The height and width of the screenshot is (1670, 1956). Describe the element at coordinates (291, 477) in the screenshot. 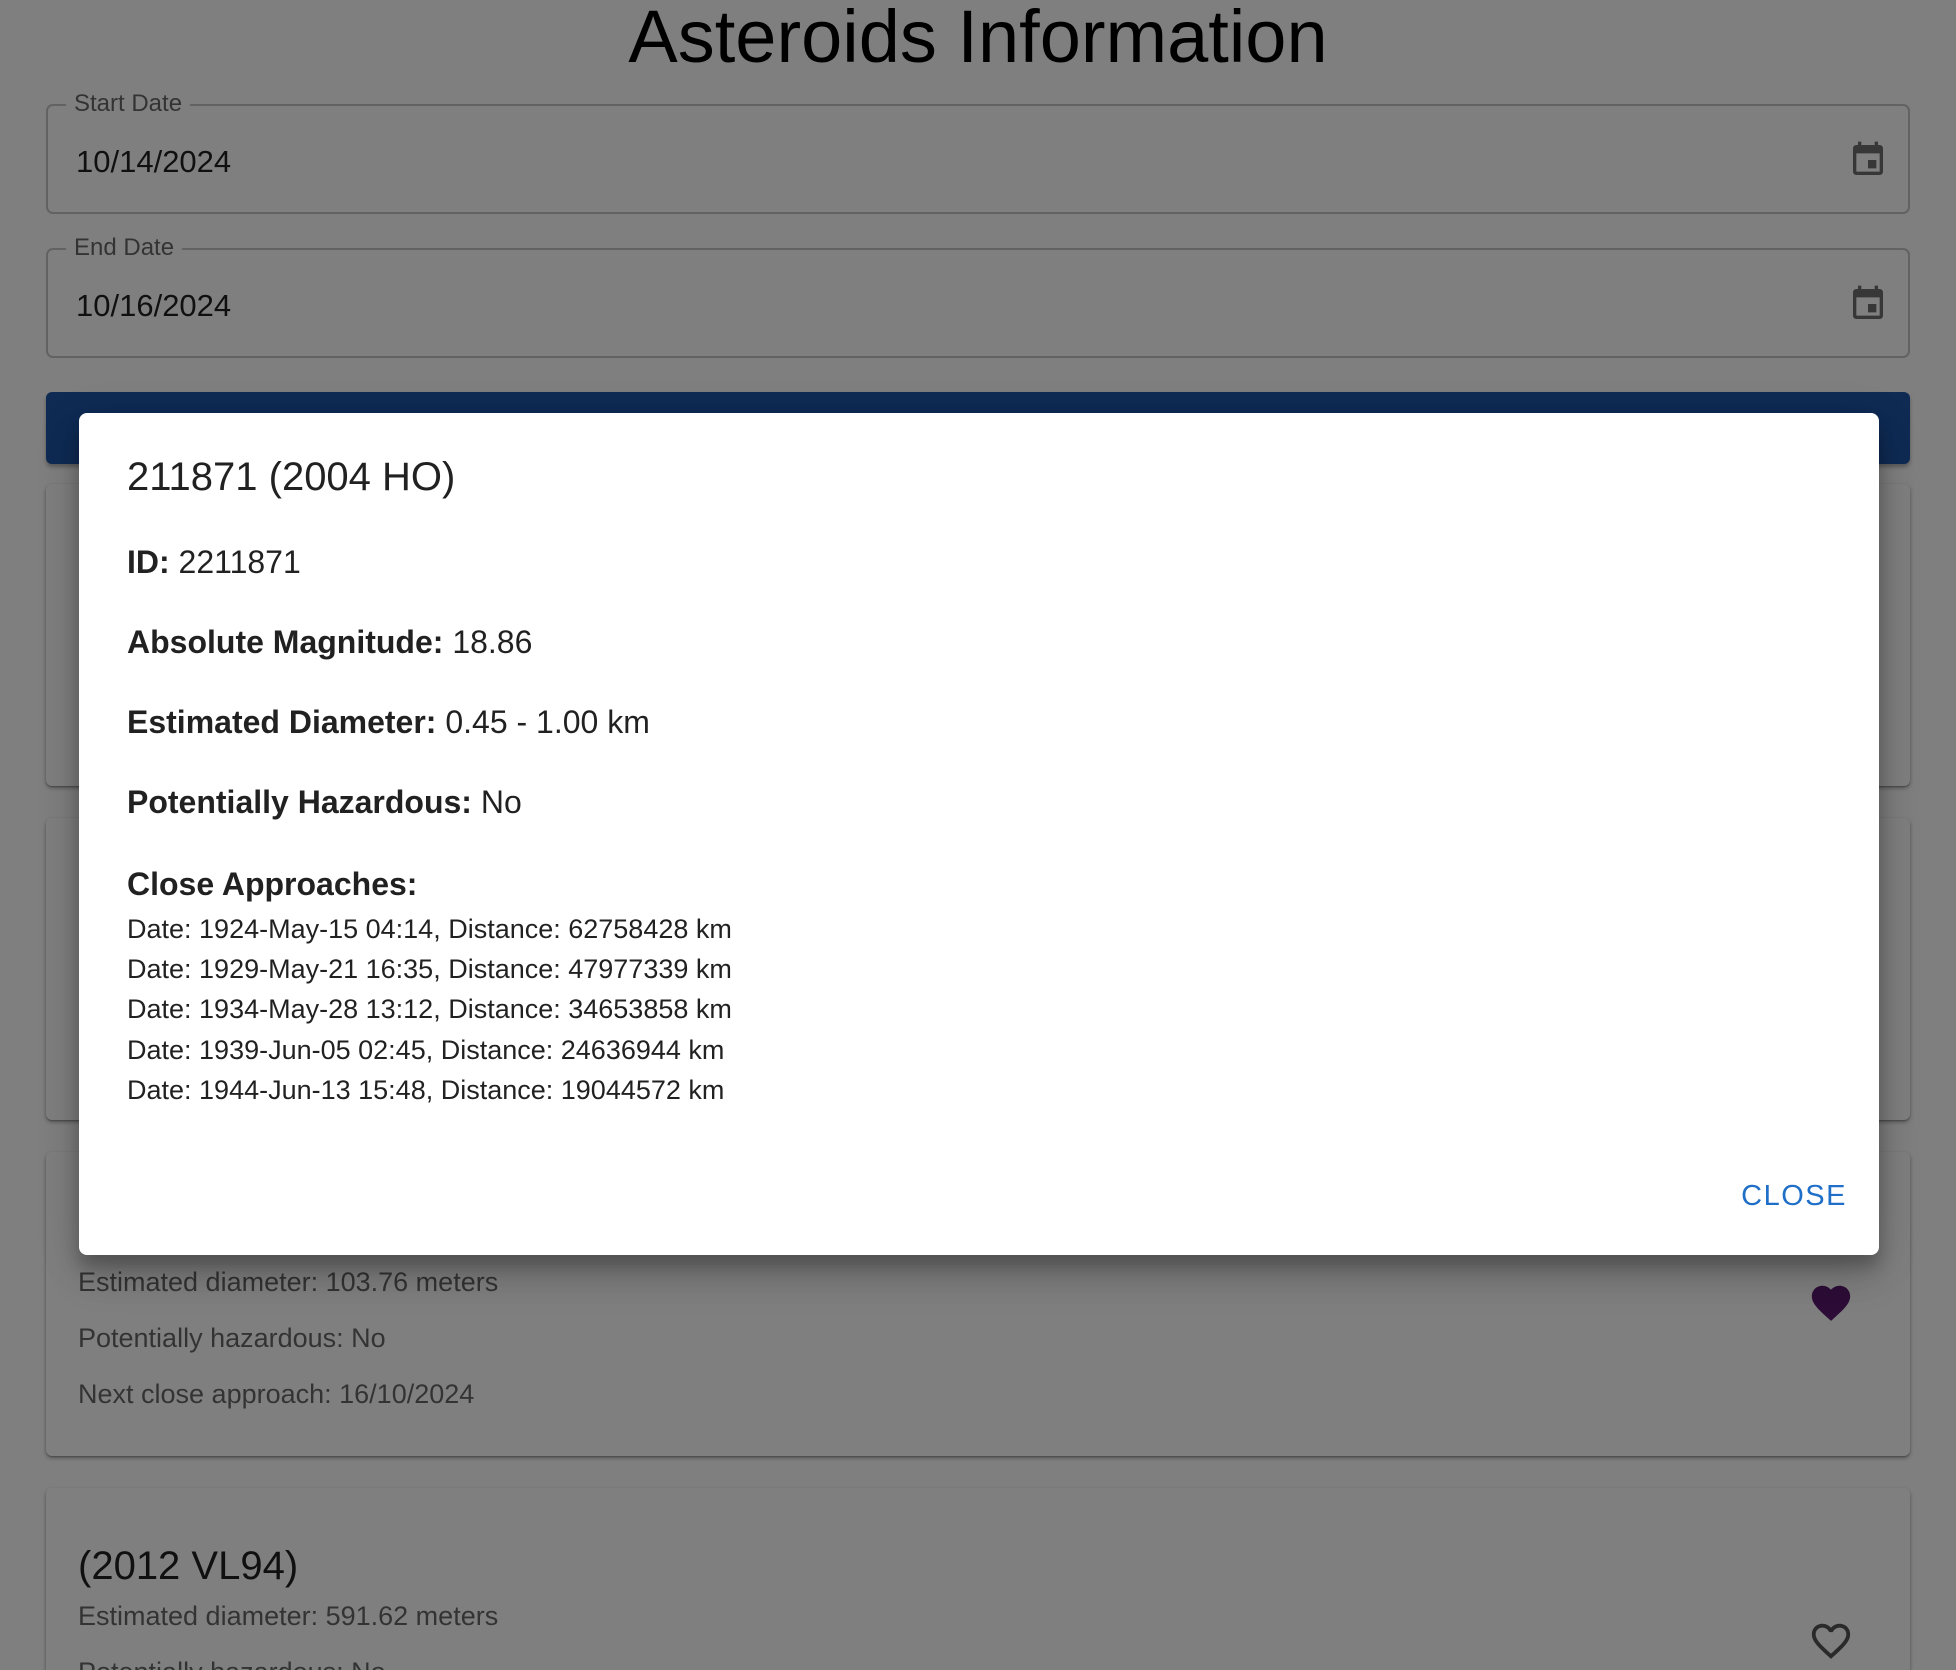

I see `dialog-title: 211871 (2004 HO)` at that location.